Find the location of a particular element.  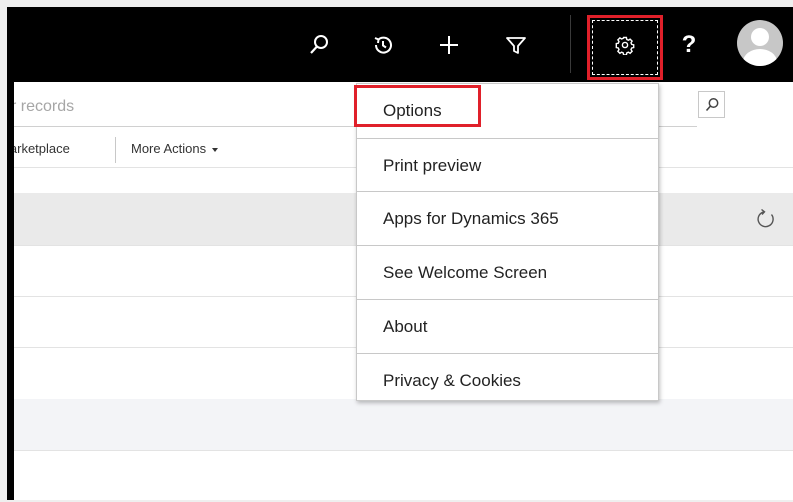

help-label: ? is located at coordinates (689, 44).